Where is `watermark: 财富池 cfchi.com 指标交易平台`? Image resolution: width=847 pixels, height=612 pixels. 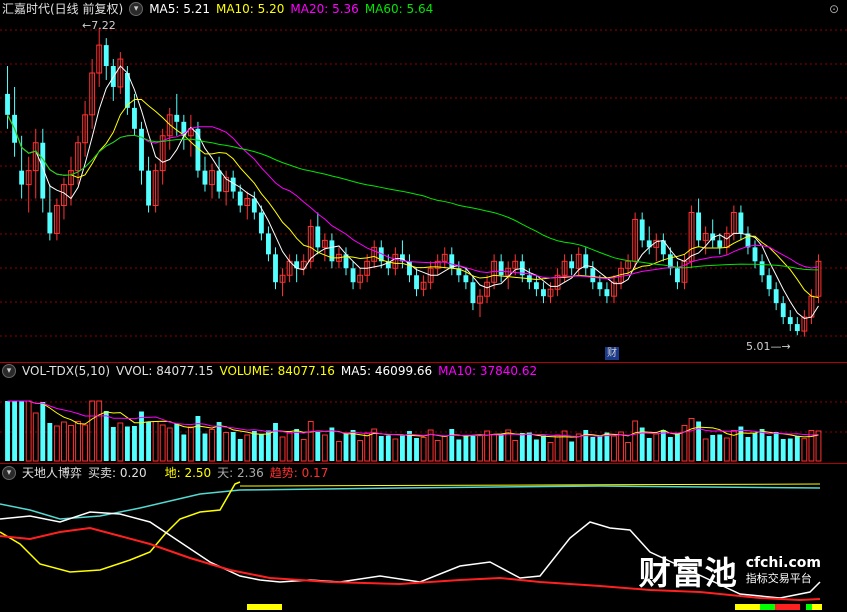 watermark: 财富池 cfchi.com 指标交易平台 is located at coordinates (730, 571).